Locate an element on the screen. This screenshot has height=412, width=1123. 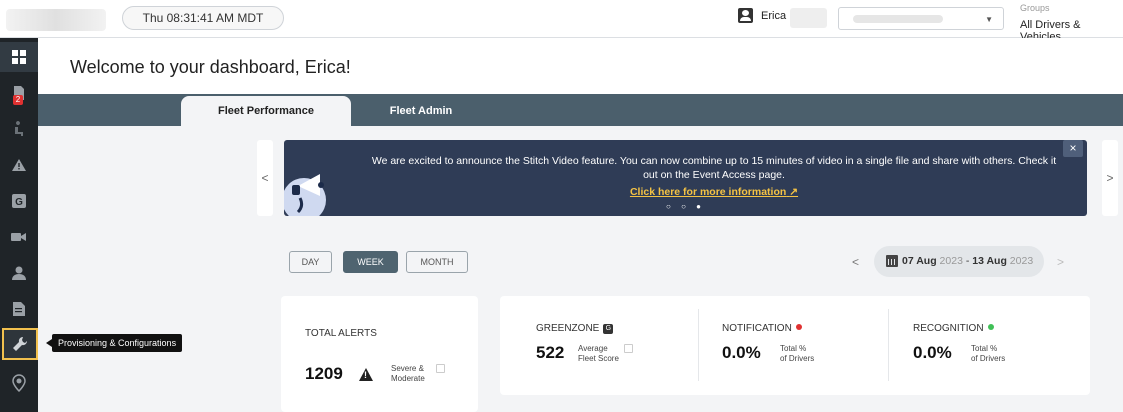
carousel-prev-button: < is located at coordinates (265, 178).